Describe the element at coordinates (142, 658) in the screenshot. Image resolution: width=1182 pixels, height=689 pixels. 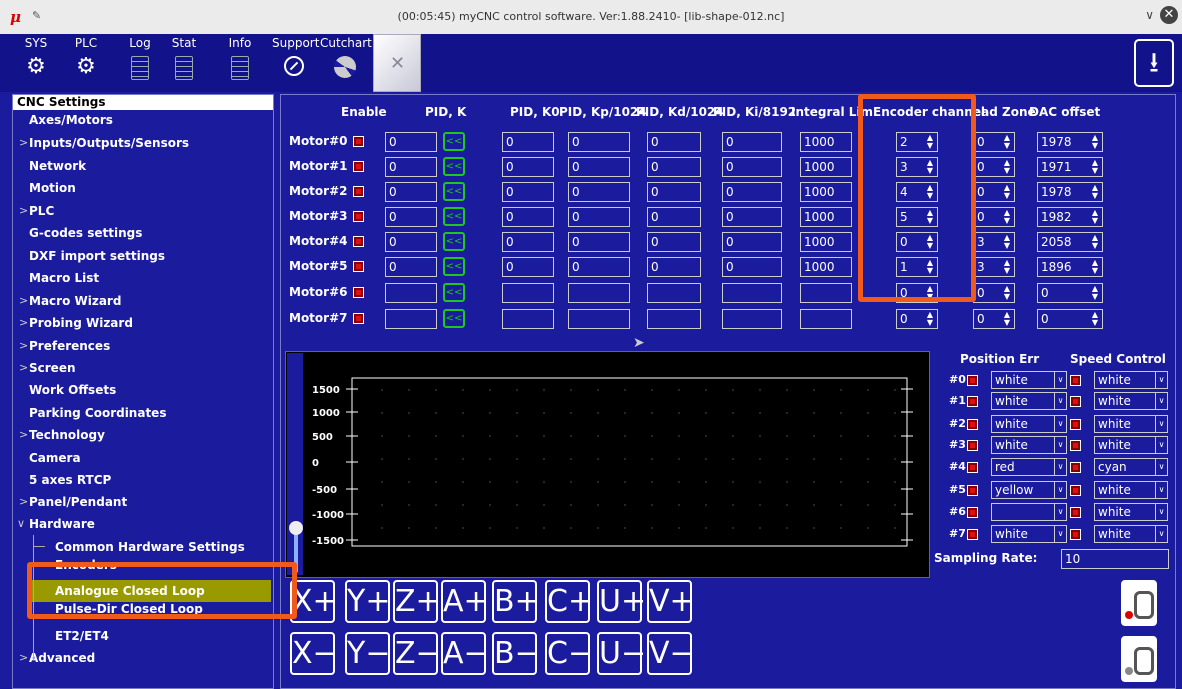
I see `sidebar-item-advanced: > Advanced` at that location.